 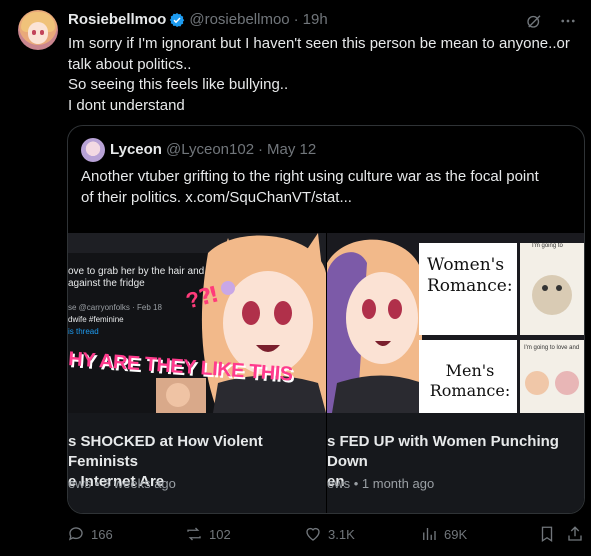 What do you see at coordinates (239, 19) in the screenshot?
I see `author-handle: @rosiebellmoo` at bounding box center [239, 19].